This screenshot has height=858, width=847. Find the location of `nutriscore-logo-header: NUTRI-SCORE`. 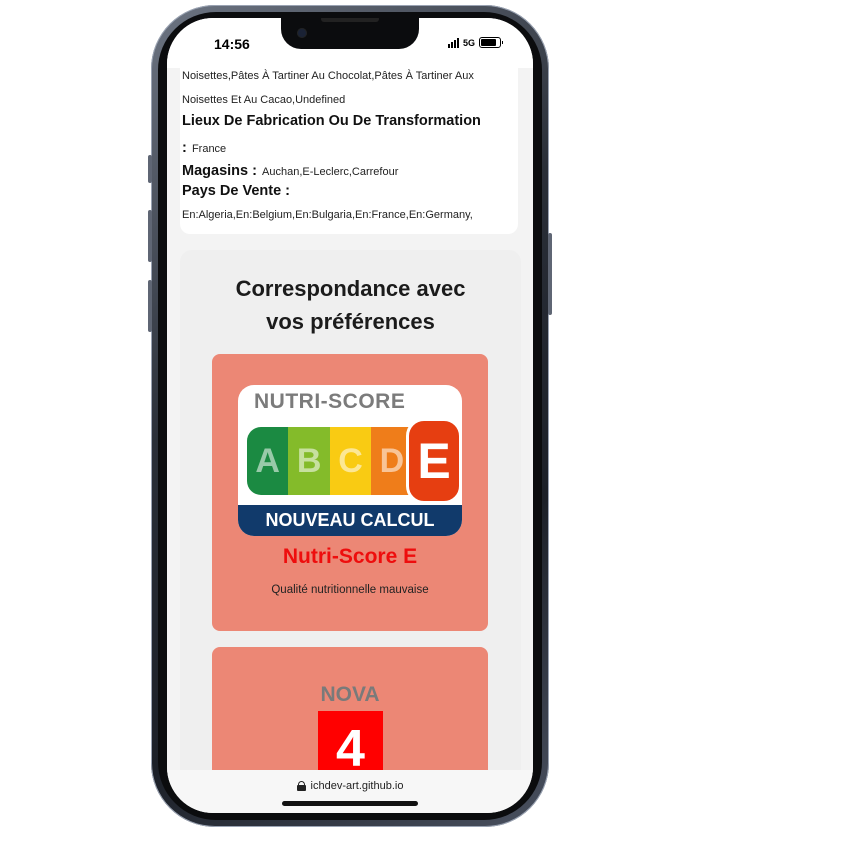

nutriscore-logo-header: NUTRI-SCORE is located at coordinates (330, 401).